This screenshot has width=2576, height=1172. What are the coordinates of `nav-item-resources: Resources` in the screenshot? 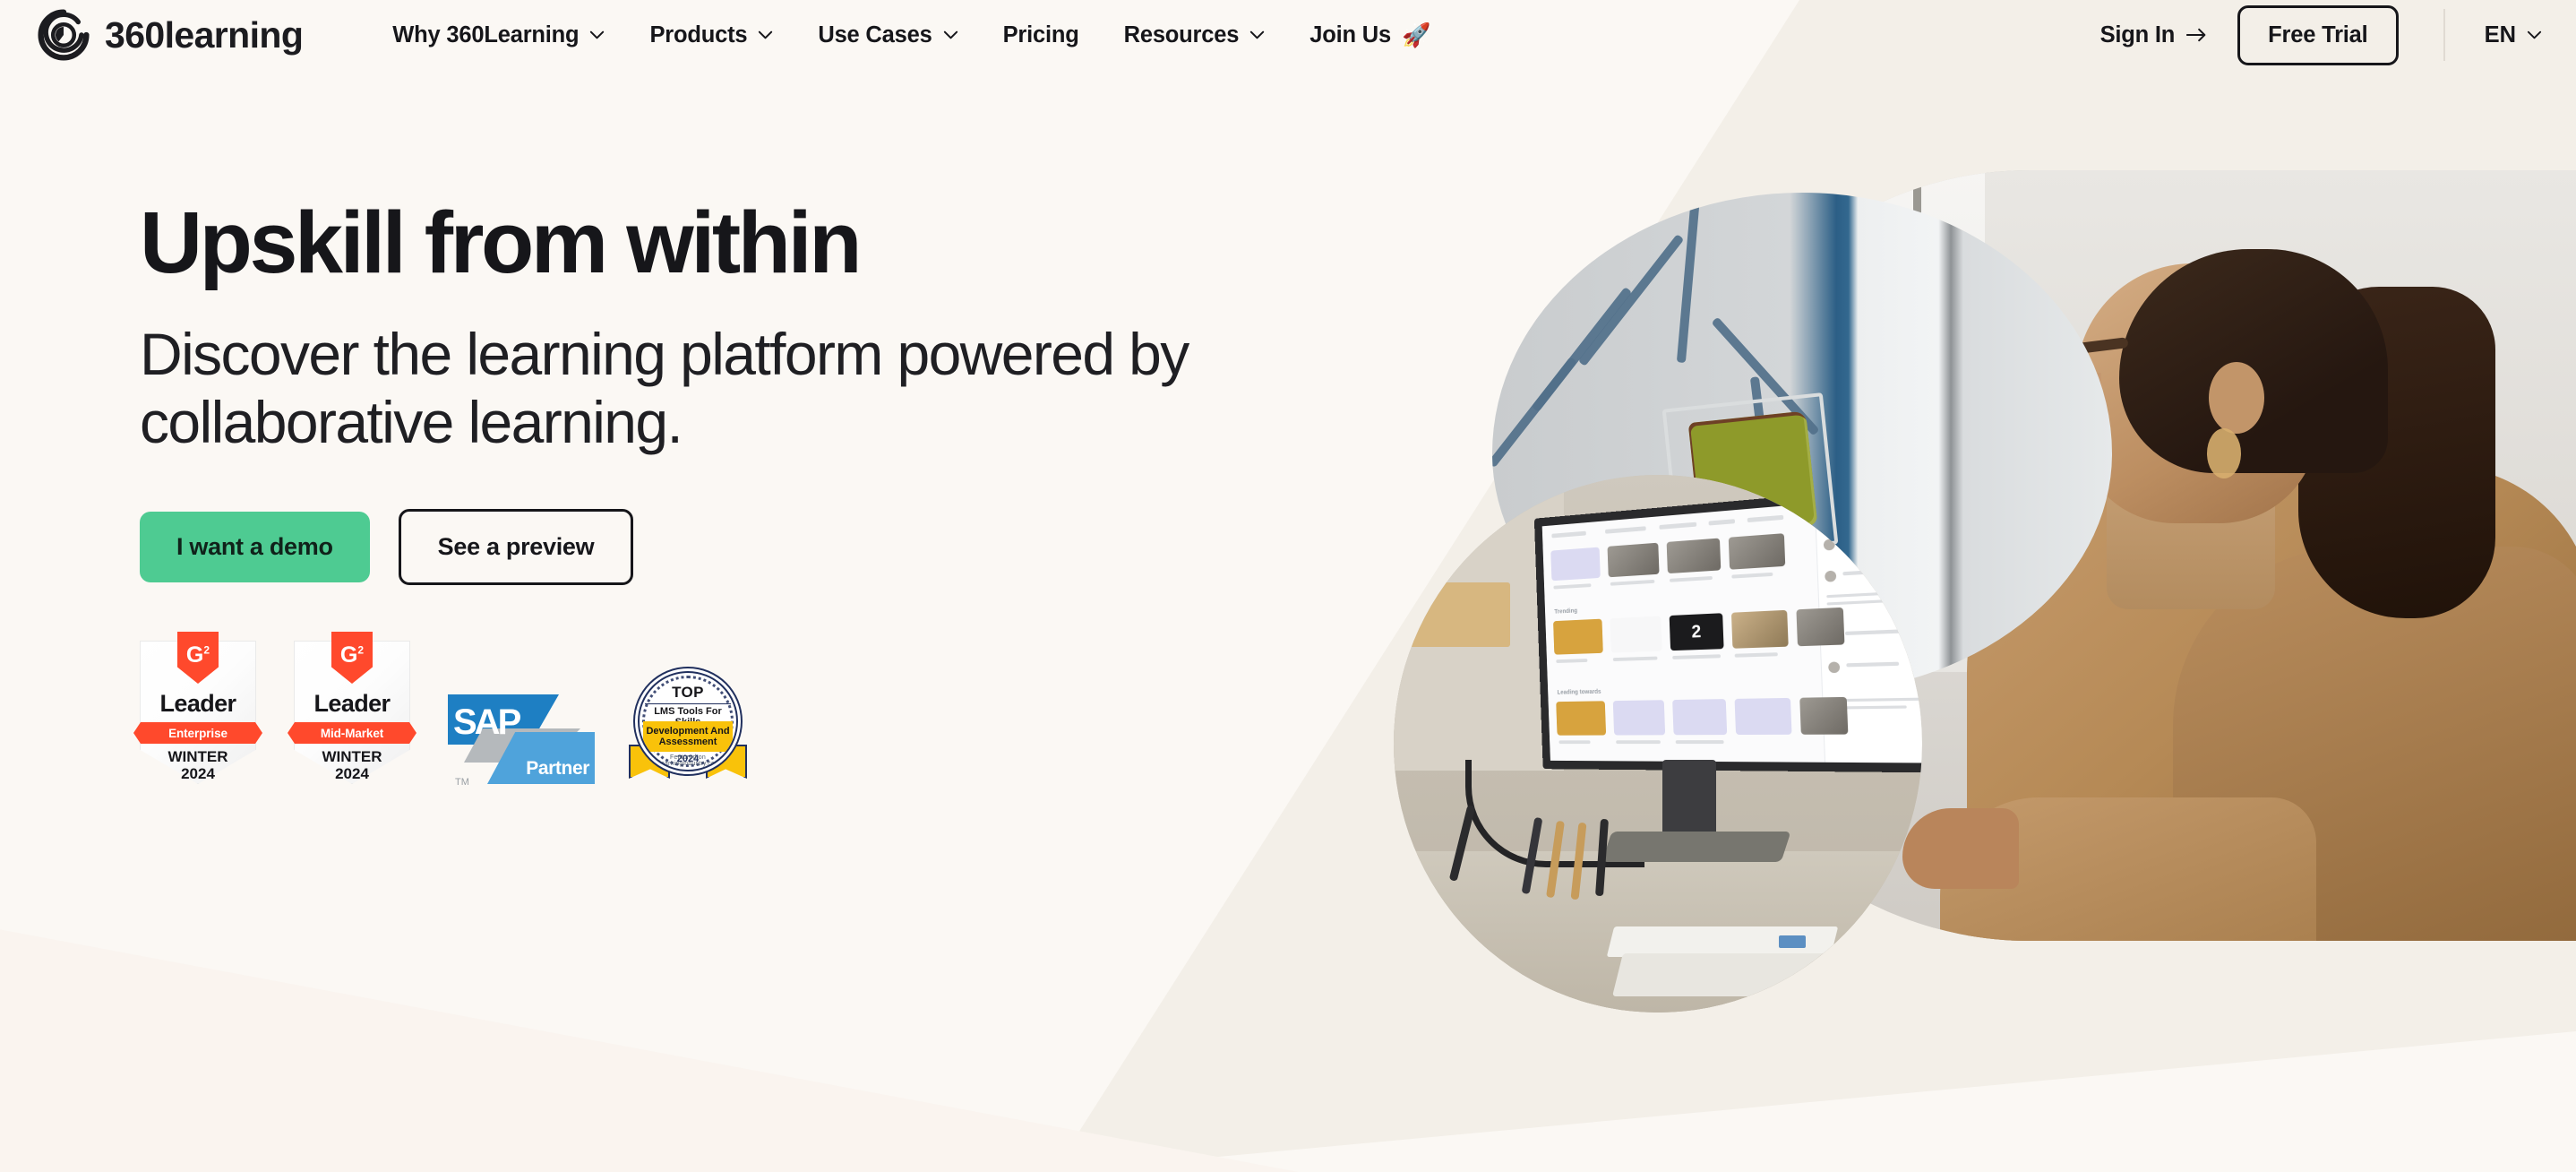 It's located at (1195, 35).